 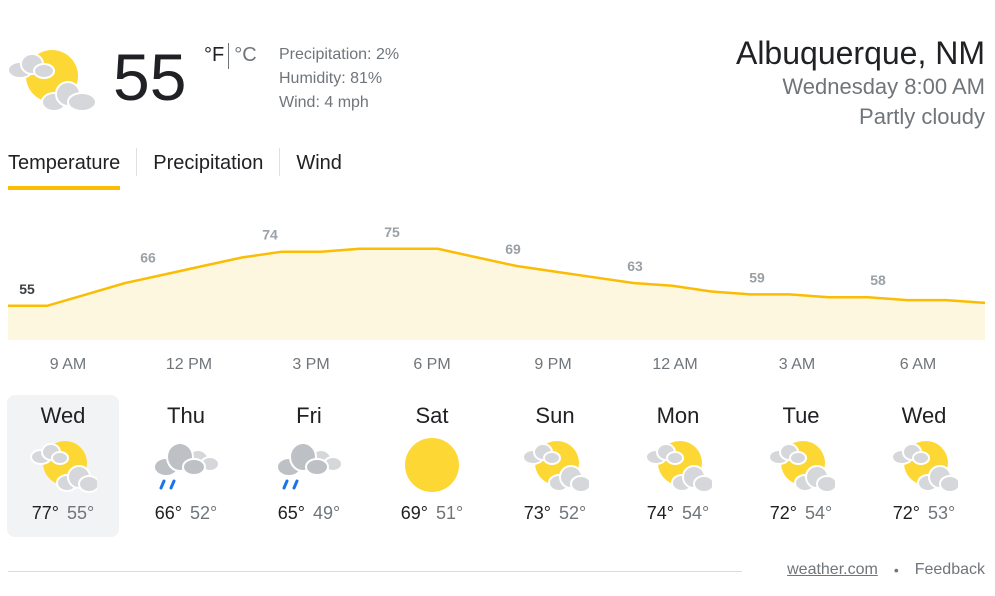 What do you see at coordinates (270, 235) in the screenshot?
I see `temperature-data-label: 74` at bounding box center [270, 235].